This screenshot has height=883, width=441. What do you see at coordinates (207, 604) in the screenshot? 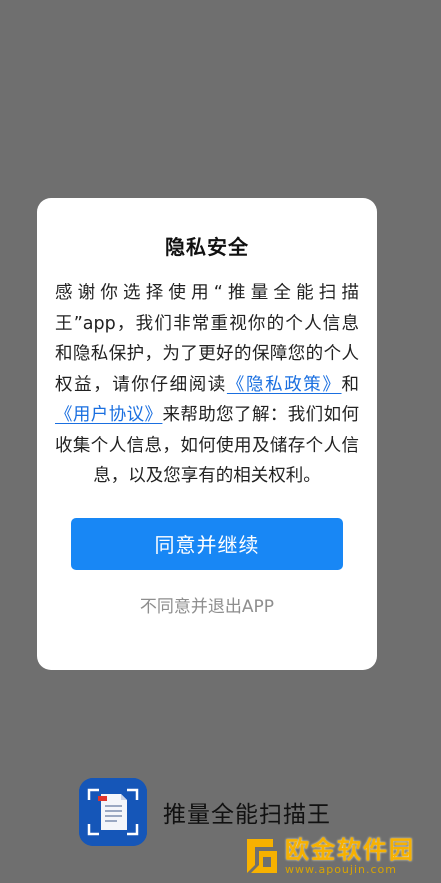
I see `decline-exit-link: 不同意并退出APP` at bounding box center [207, 604].